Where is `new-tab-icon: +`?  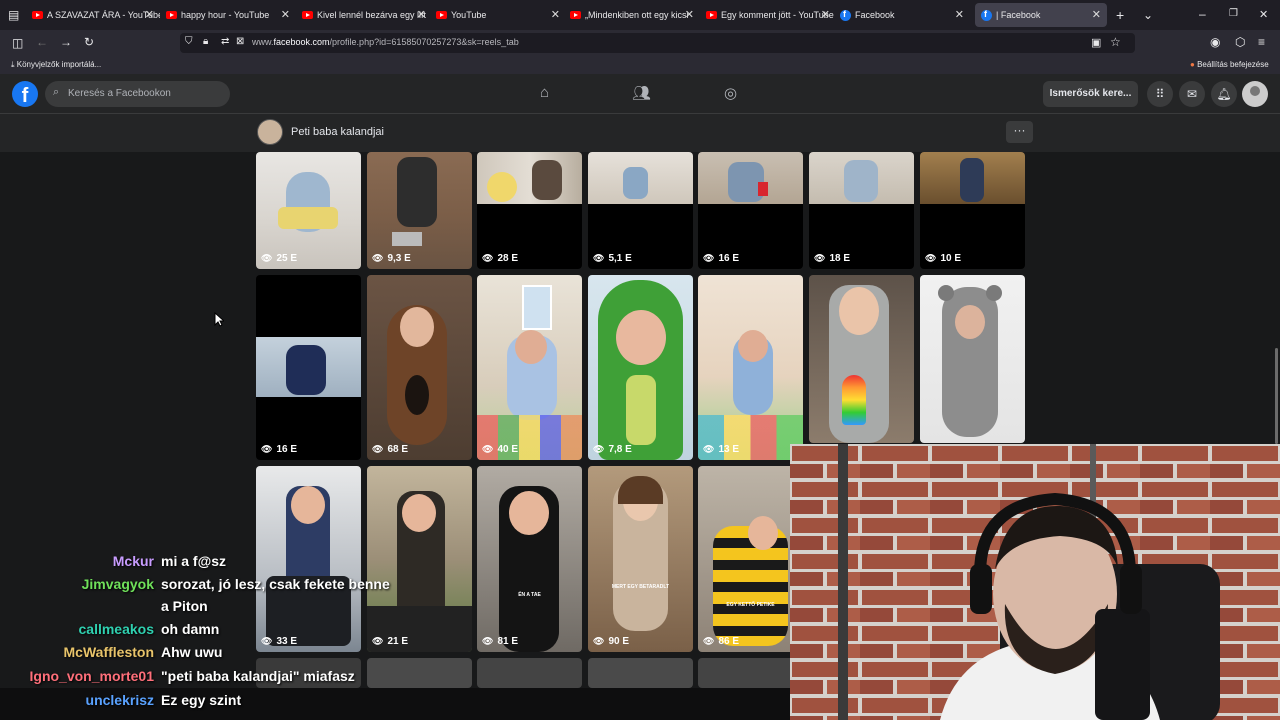 new-tab-icon: + is located at coordinates (1120, 15).